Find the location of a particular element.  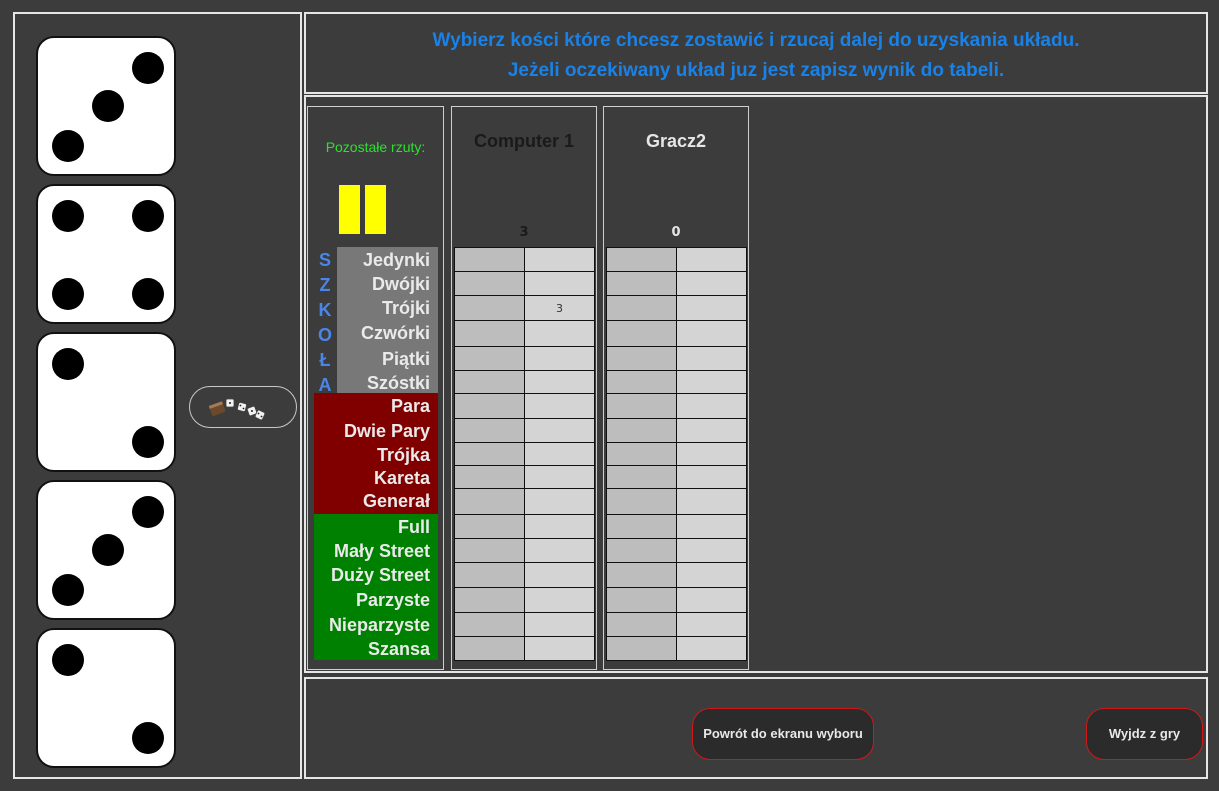

dice-cup-icon is located at coordinates (237, 409).